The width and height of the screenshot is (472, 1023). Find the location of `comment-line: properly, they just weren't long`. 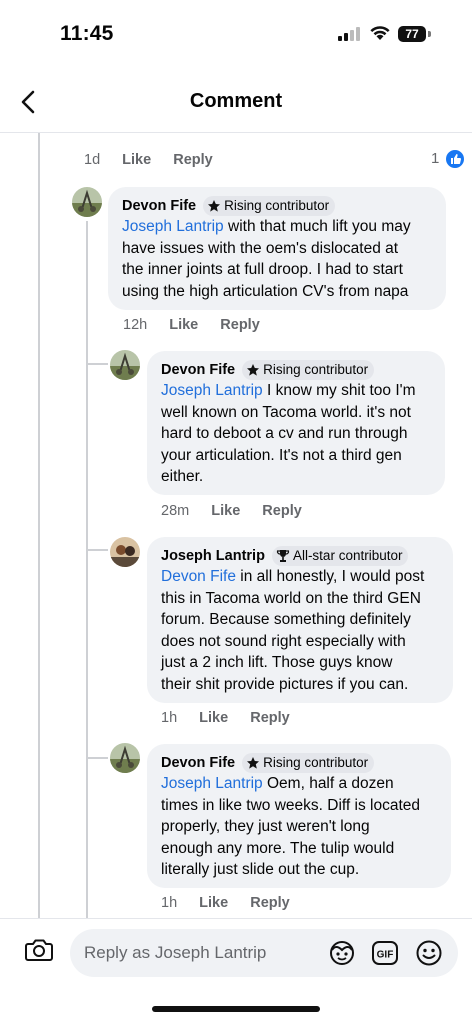

comment-line: properly, they just weren't long is located at coordinates (265, 826).